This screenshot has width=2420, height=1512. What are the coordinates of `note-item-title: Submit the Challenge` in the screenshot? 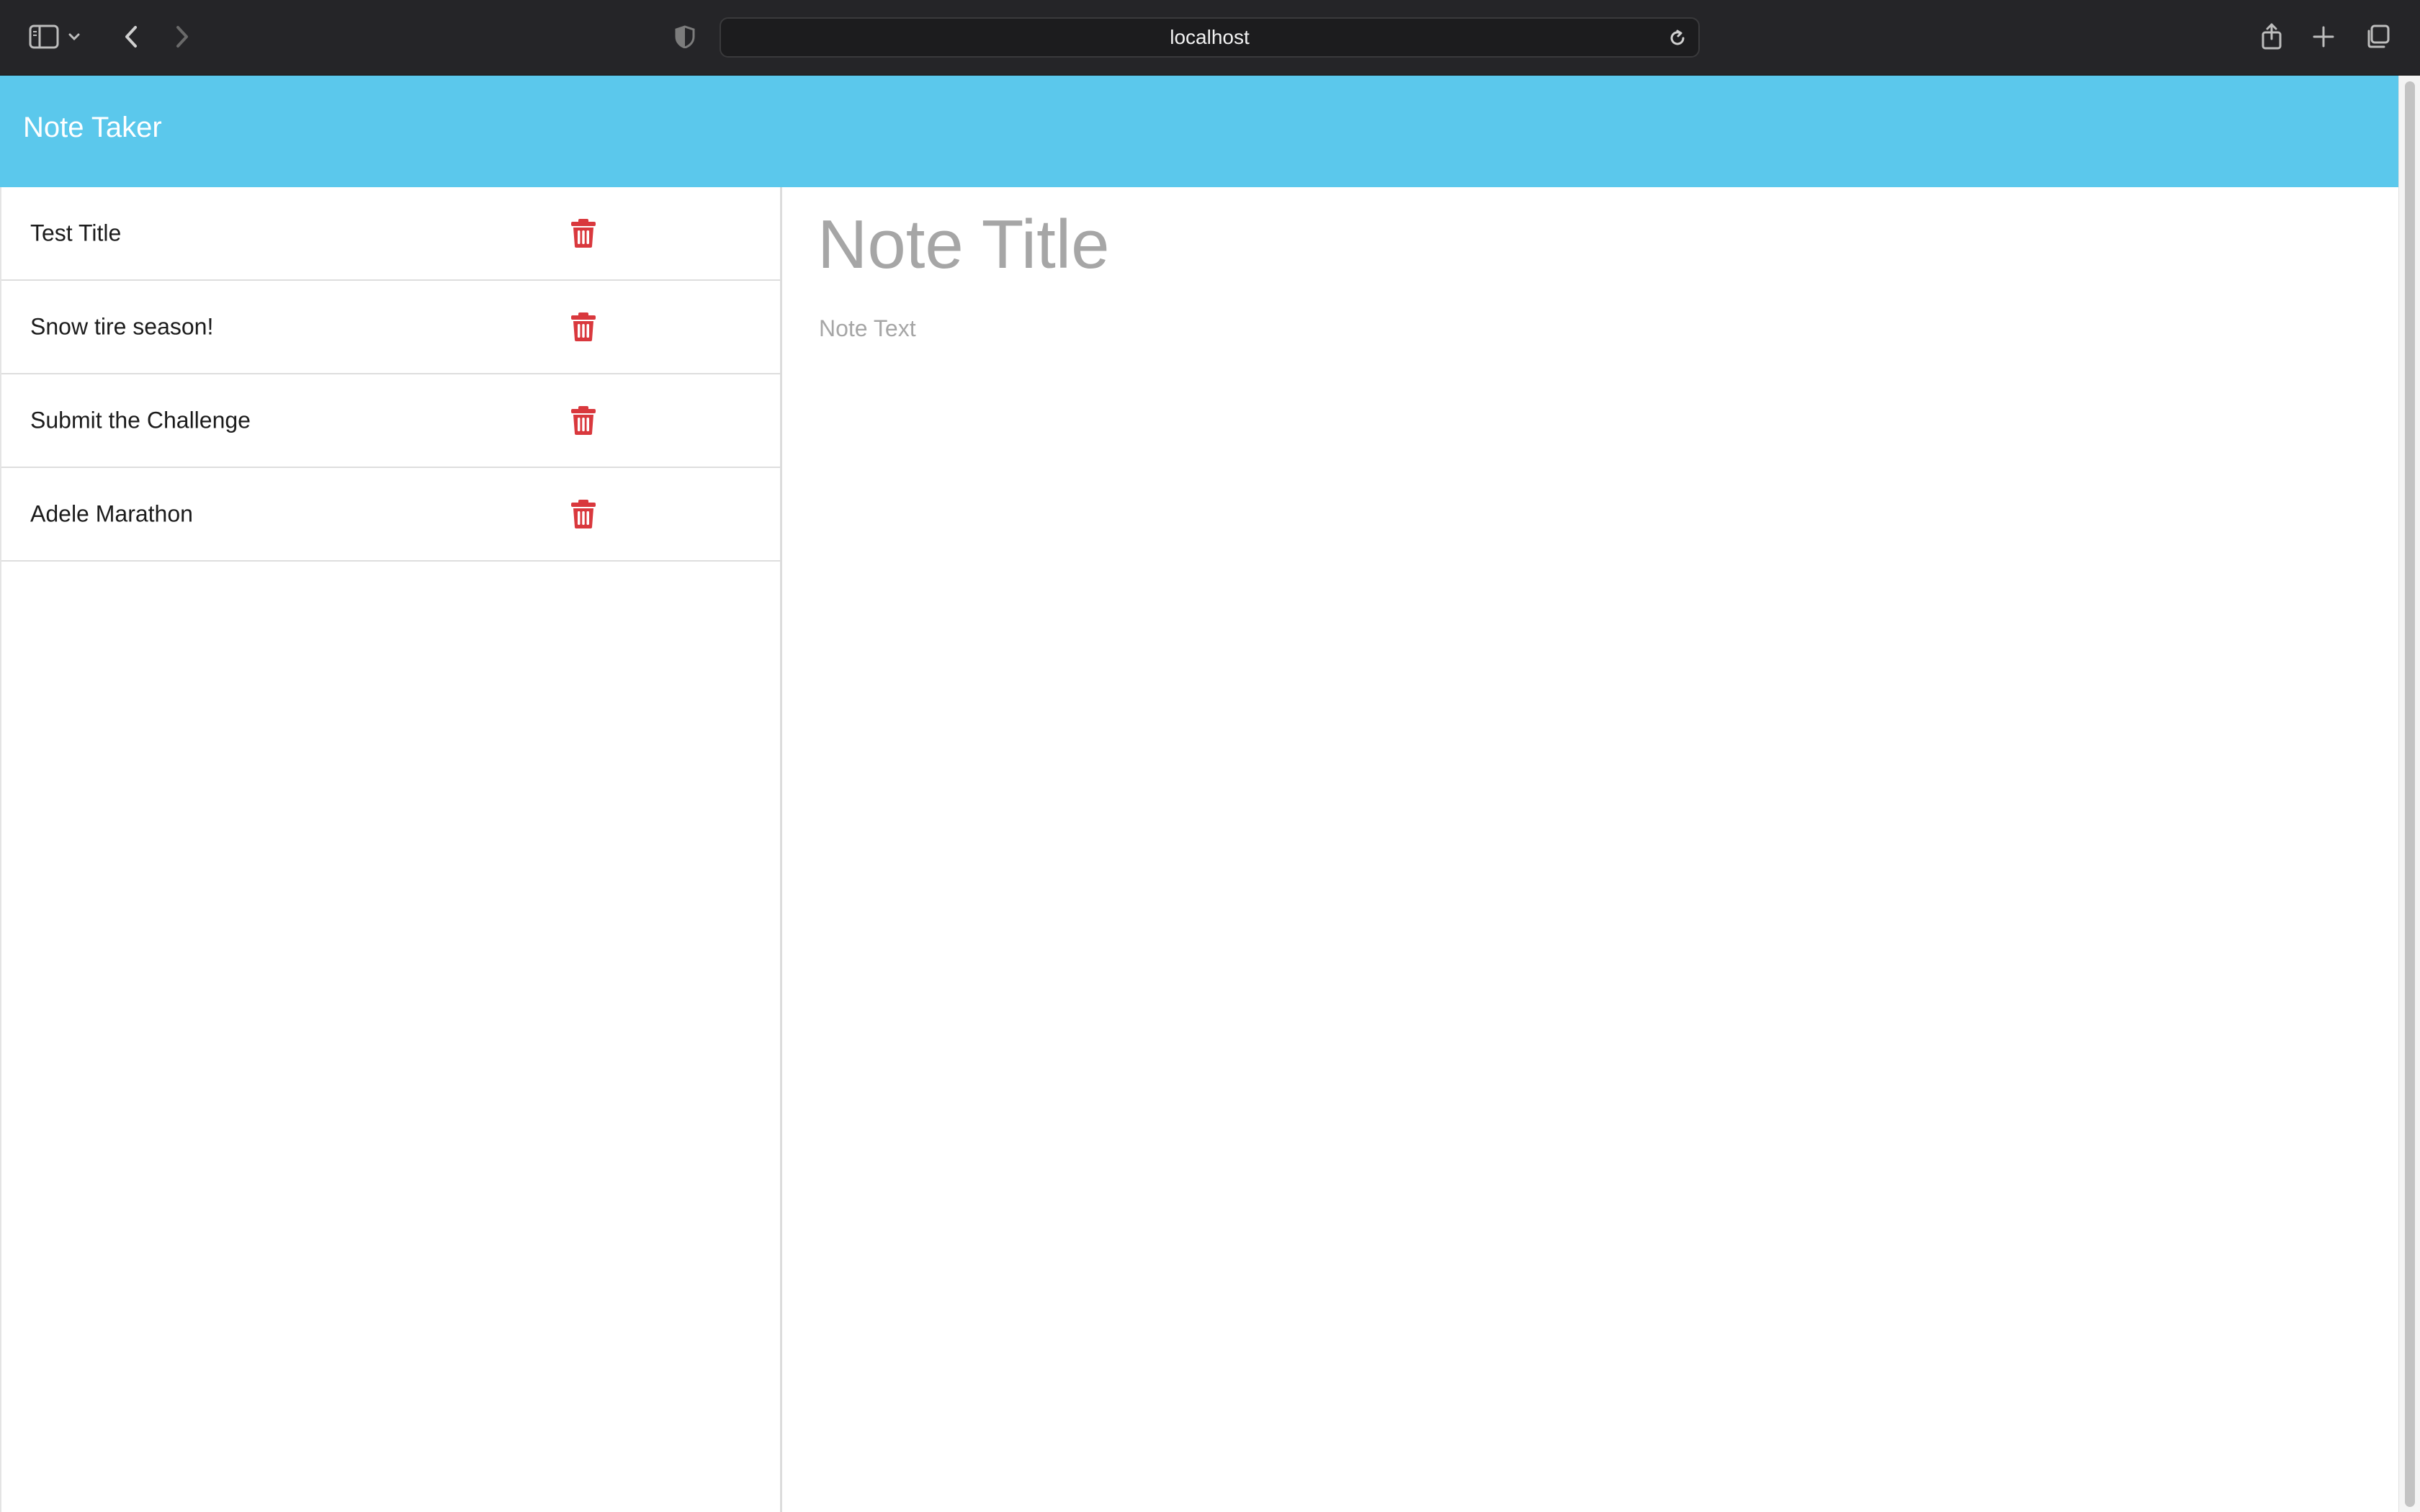 It's located at (140, 421).